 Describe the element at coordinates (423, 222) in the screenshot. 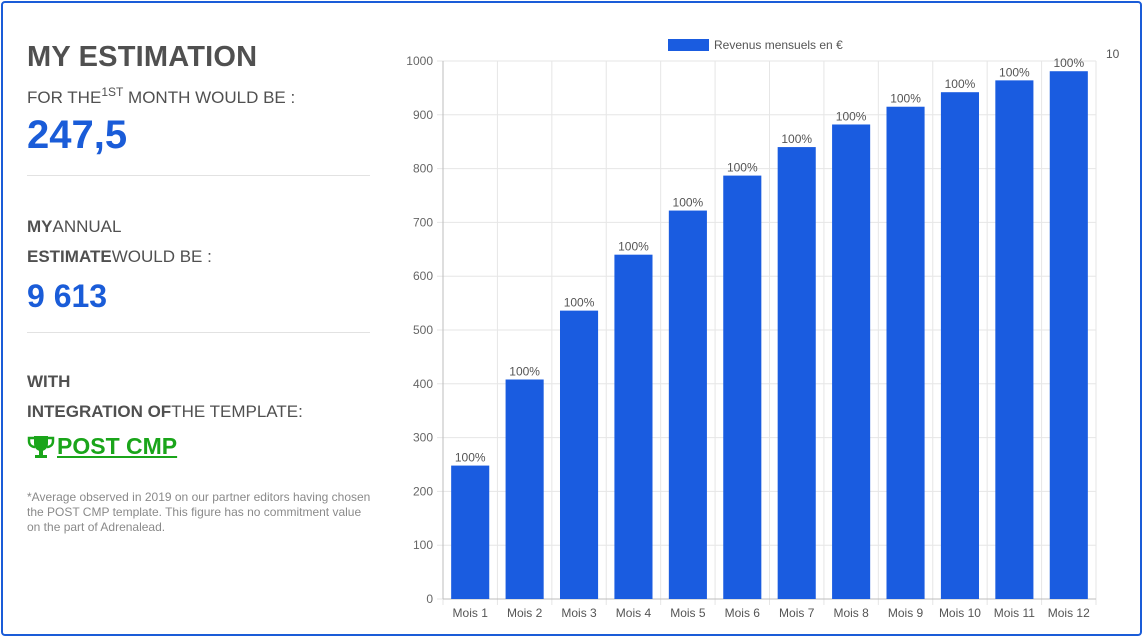

I see `y-tick-label: 700` at that location.